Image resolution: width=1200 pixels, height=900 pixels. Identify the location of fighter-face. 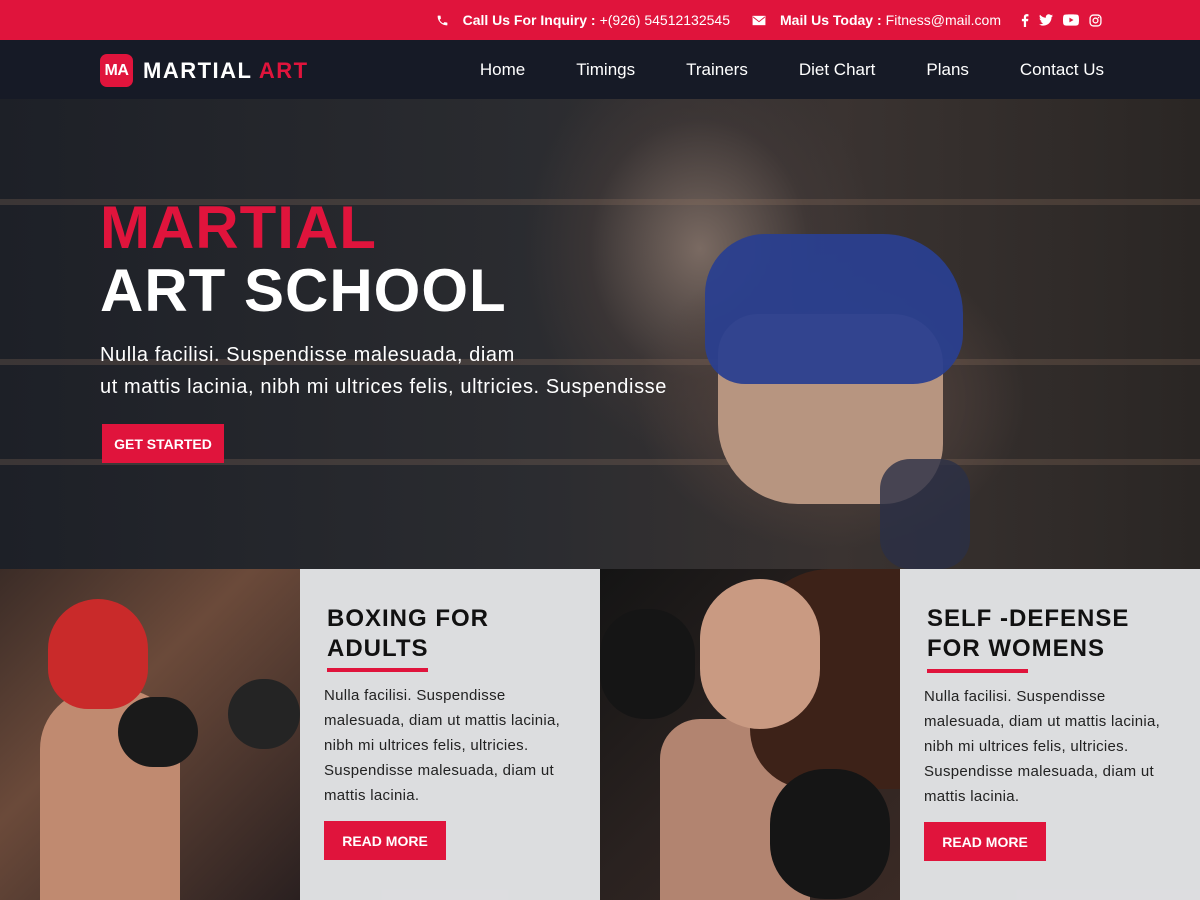
(760, 654).